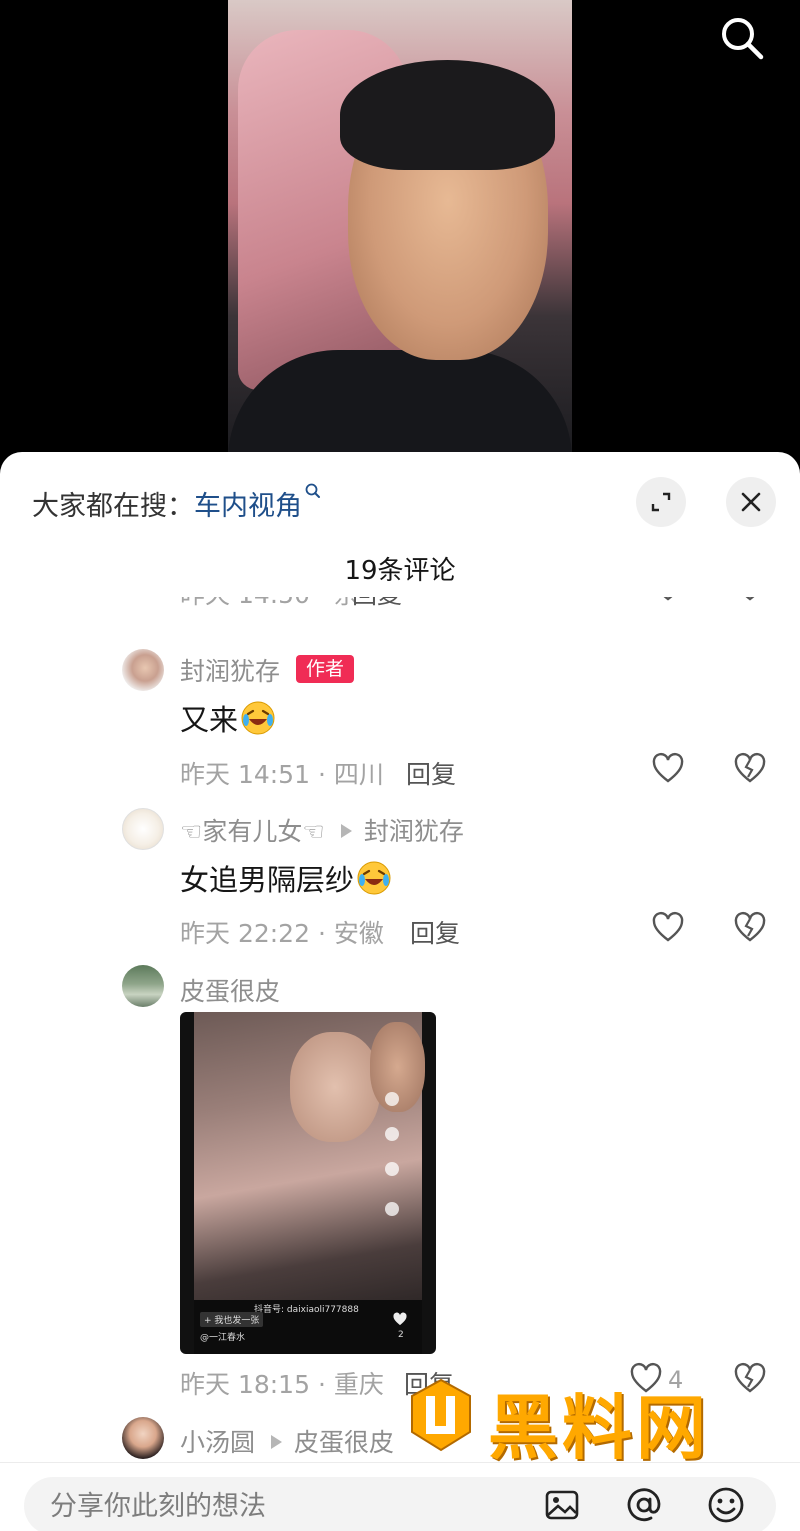  I want to click on comment-count: 19条评论, so click(400, 571).